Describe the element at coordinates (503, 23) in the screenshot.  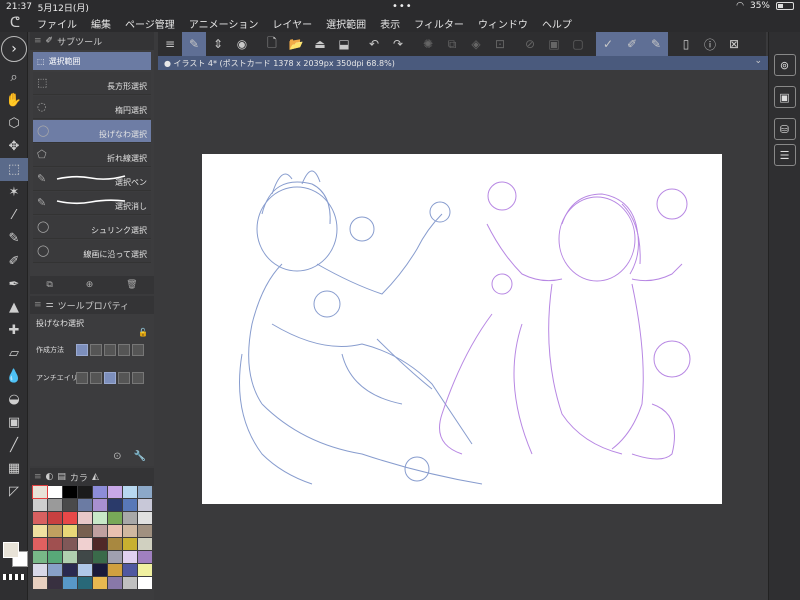
I see `menu-window: ウィンドウ` at that location.